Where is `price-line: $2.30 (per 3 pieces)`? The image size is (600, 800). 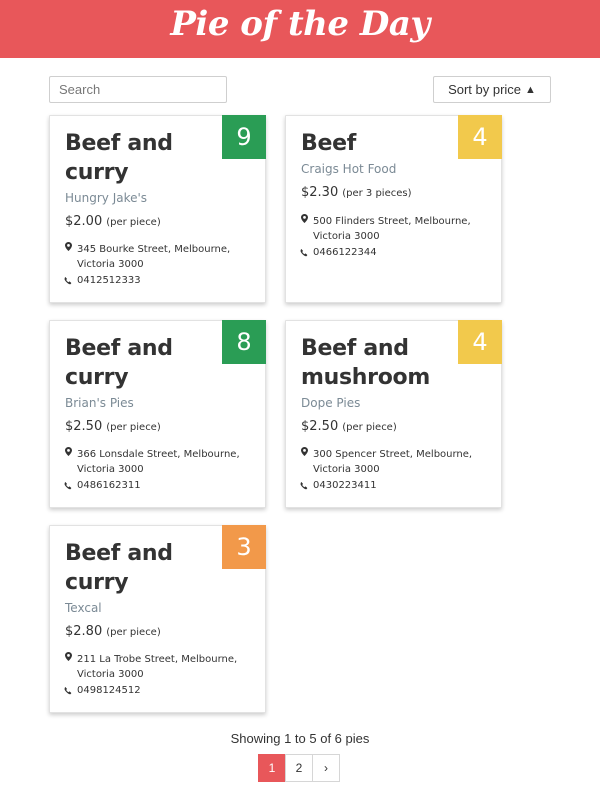
price-line: $2.30 (per 3 pieces) is located at coordinates (356, 192).